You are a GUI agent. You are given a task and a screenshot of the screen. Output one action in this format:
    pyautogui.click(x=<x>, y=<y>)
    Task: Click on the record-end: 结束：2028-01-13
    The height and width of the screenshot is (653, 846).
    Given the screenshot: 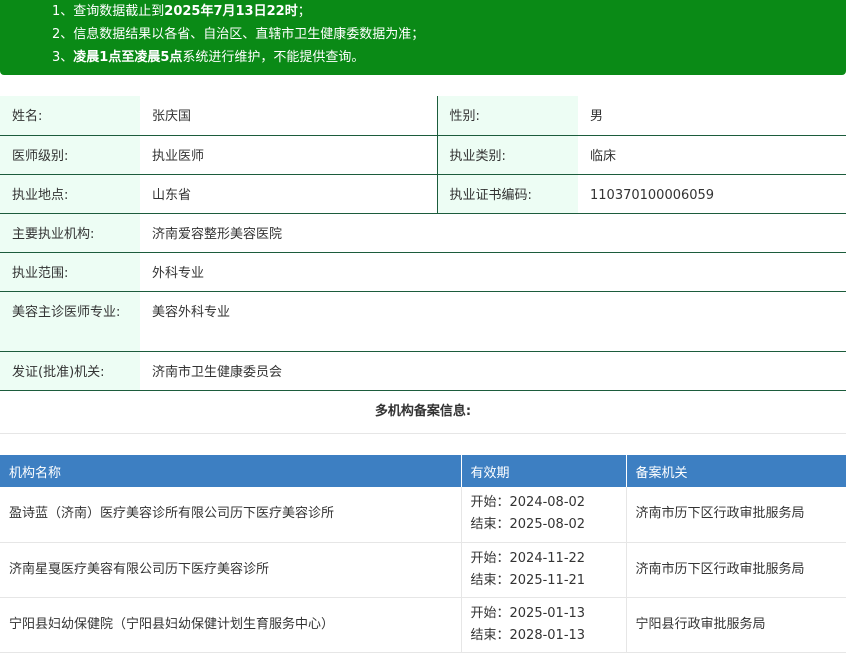 What is the action you would take?
    pyautogui.click(x=528, y=635)
    